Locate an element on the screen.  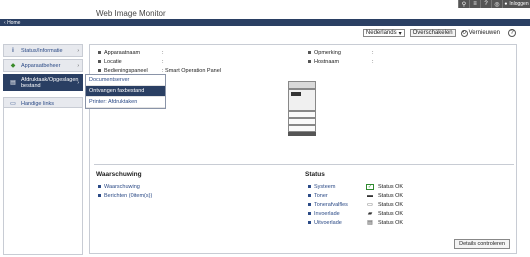
sidebar-item-label: Handige links is located at coordinates (38, 103).